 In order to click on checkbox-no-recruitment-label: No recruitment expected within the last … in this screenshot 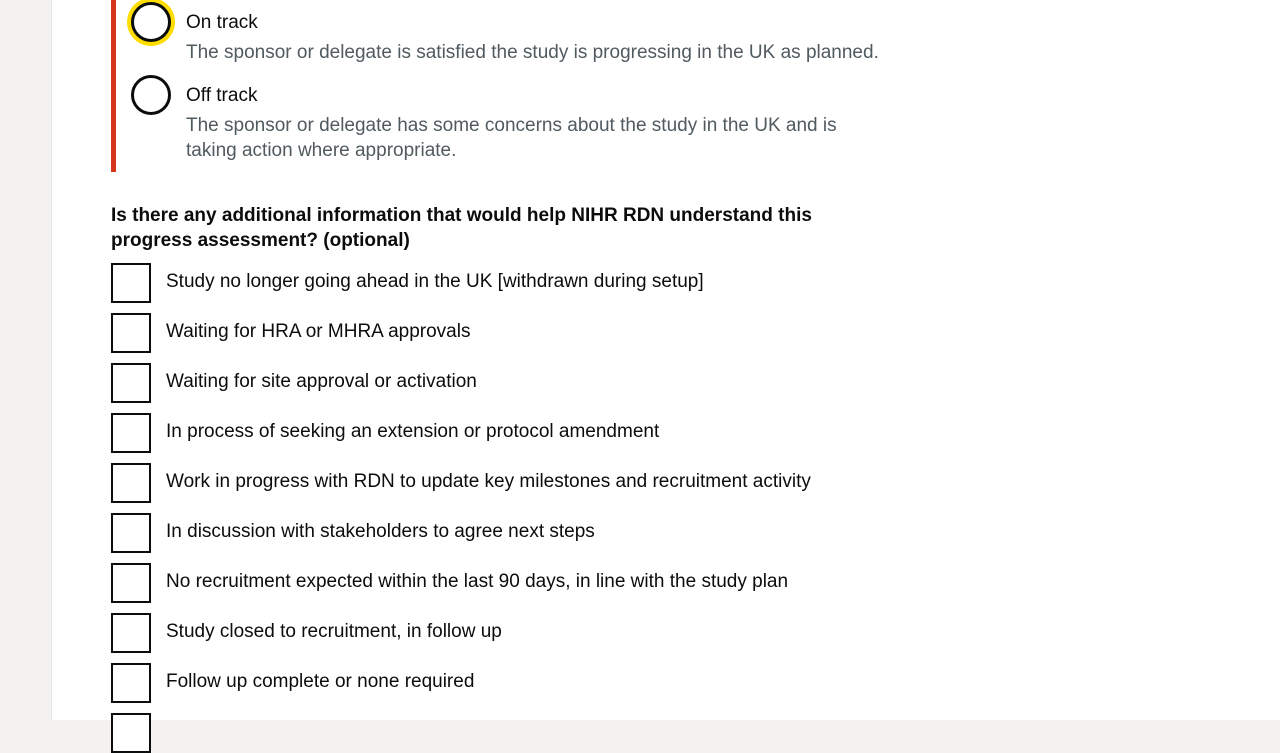, I will do `click(477, 582)`.